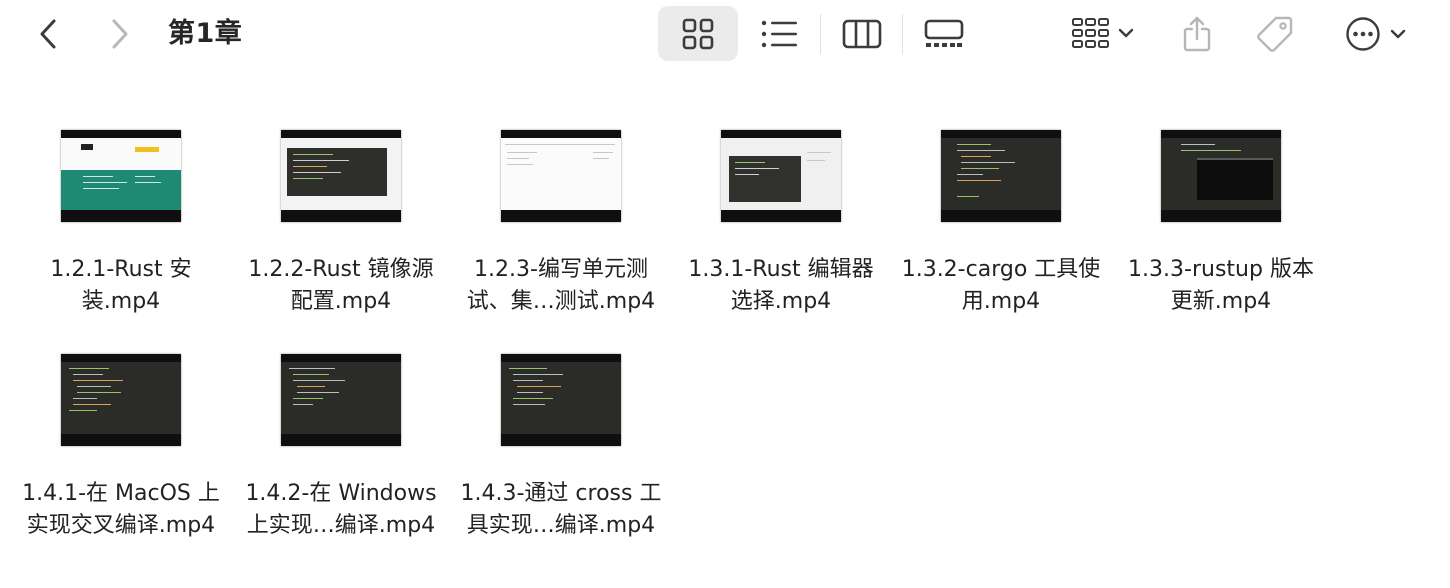  What do you see at coordinates (341, 493) in the screenshot?
I see `file-name-line: 1.4.2-在 Windows` at bounding box center [341, 493].